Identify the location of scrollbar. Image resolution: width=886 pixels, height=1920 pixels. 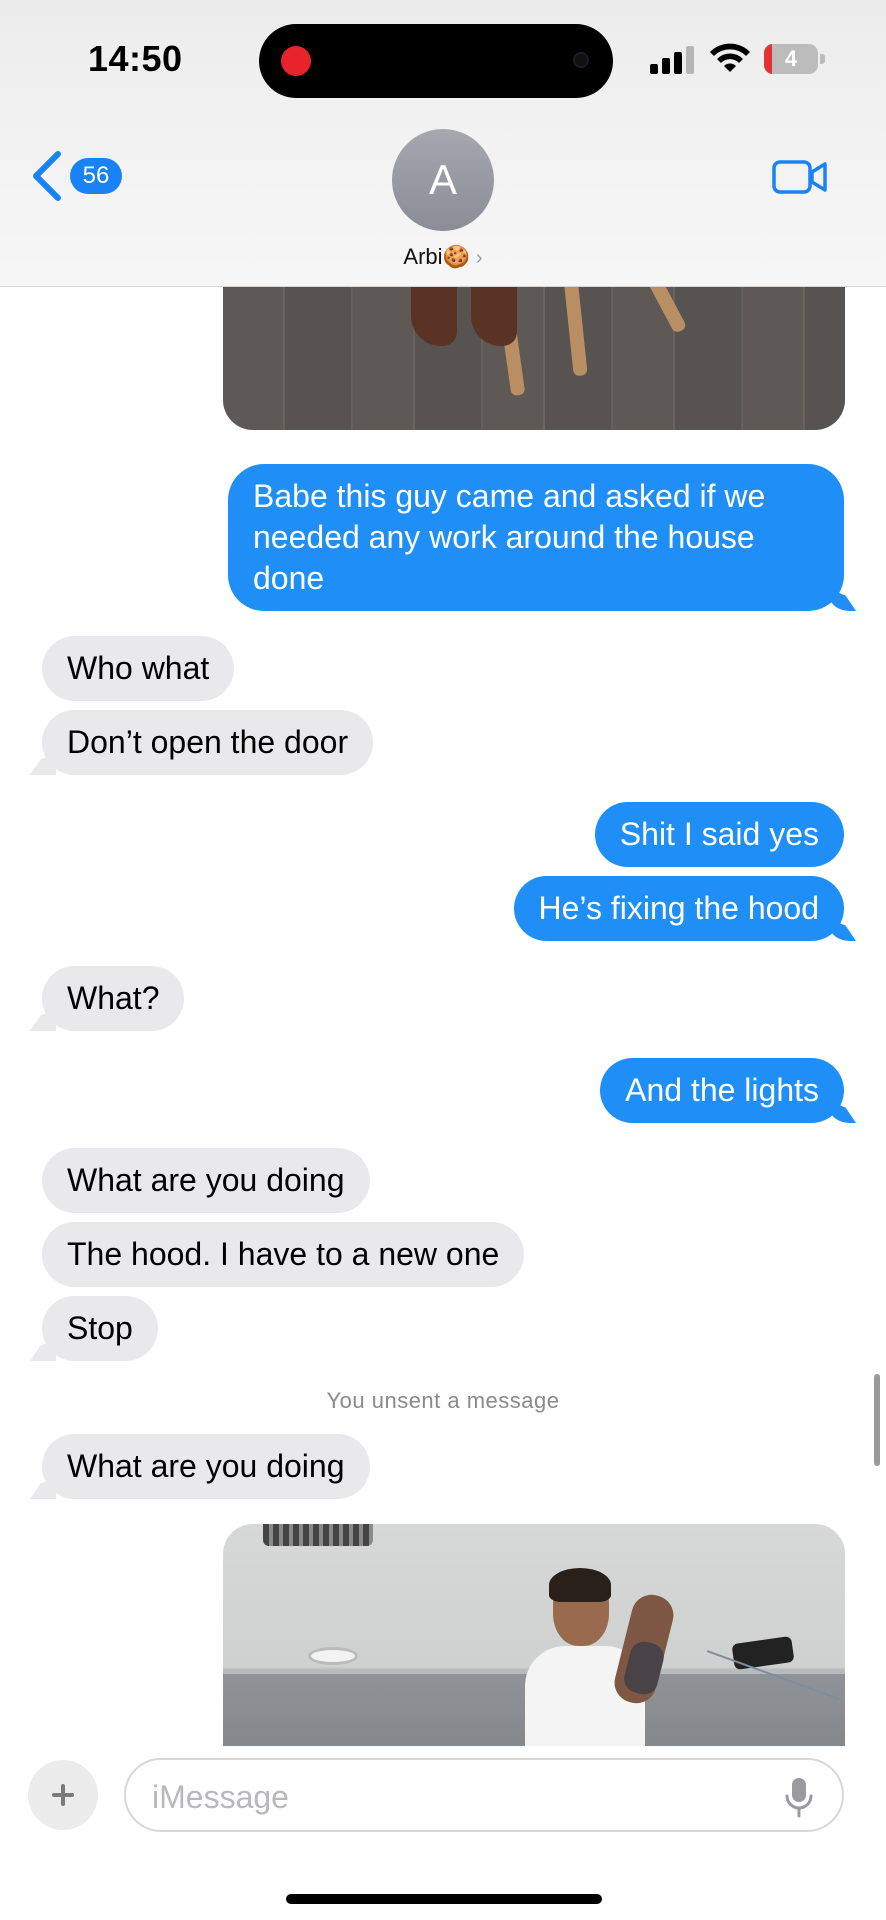
(877, 1420).